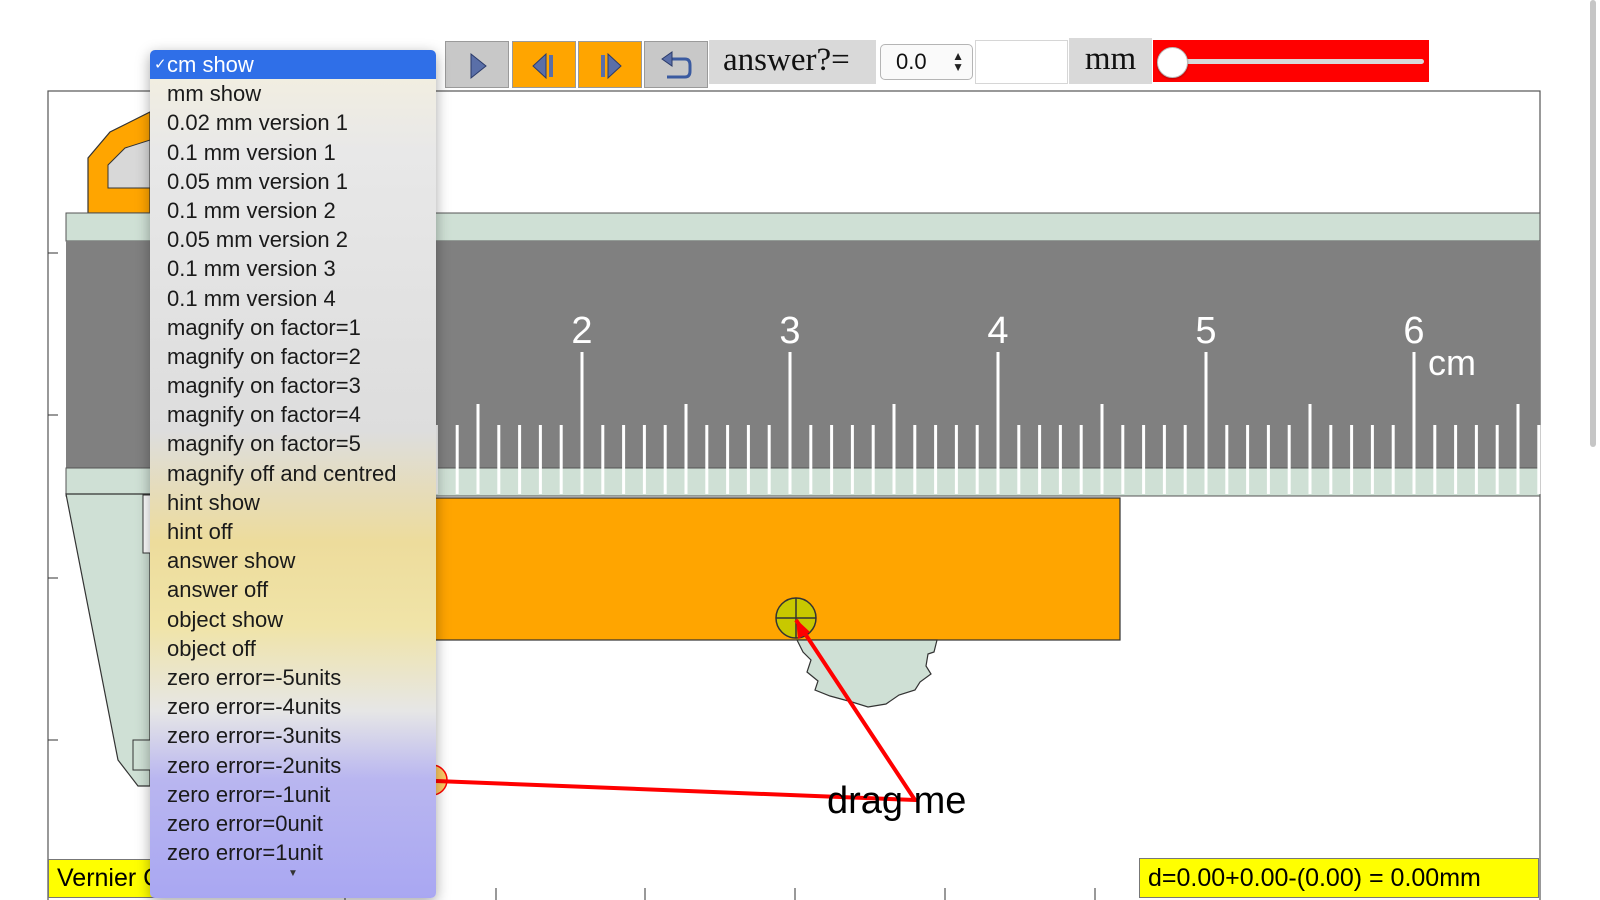 Image resolution: width=1600 pixels, height=900 pixels. What do you see at coordinates (254, 677) in the screenshot?
I see `dropdown-item-label: zero error=-5units` at bounding box center [254, 677].